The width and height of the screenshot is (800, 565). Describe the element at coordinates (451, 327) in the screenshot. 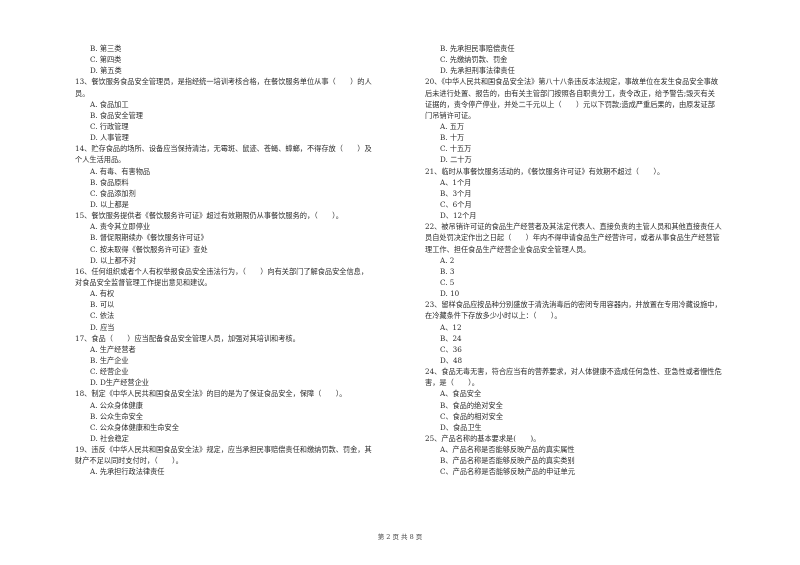

I see `answer-option: A、12` at that location.